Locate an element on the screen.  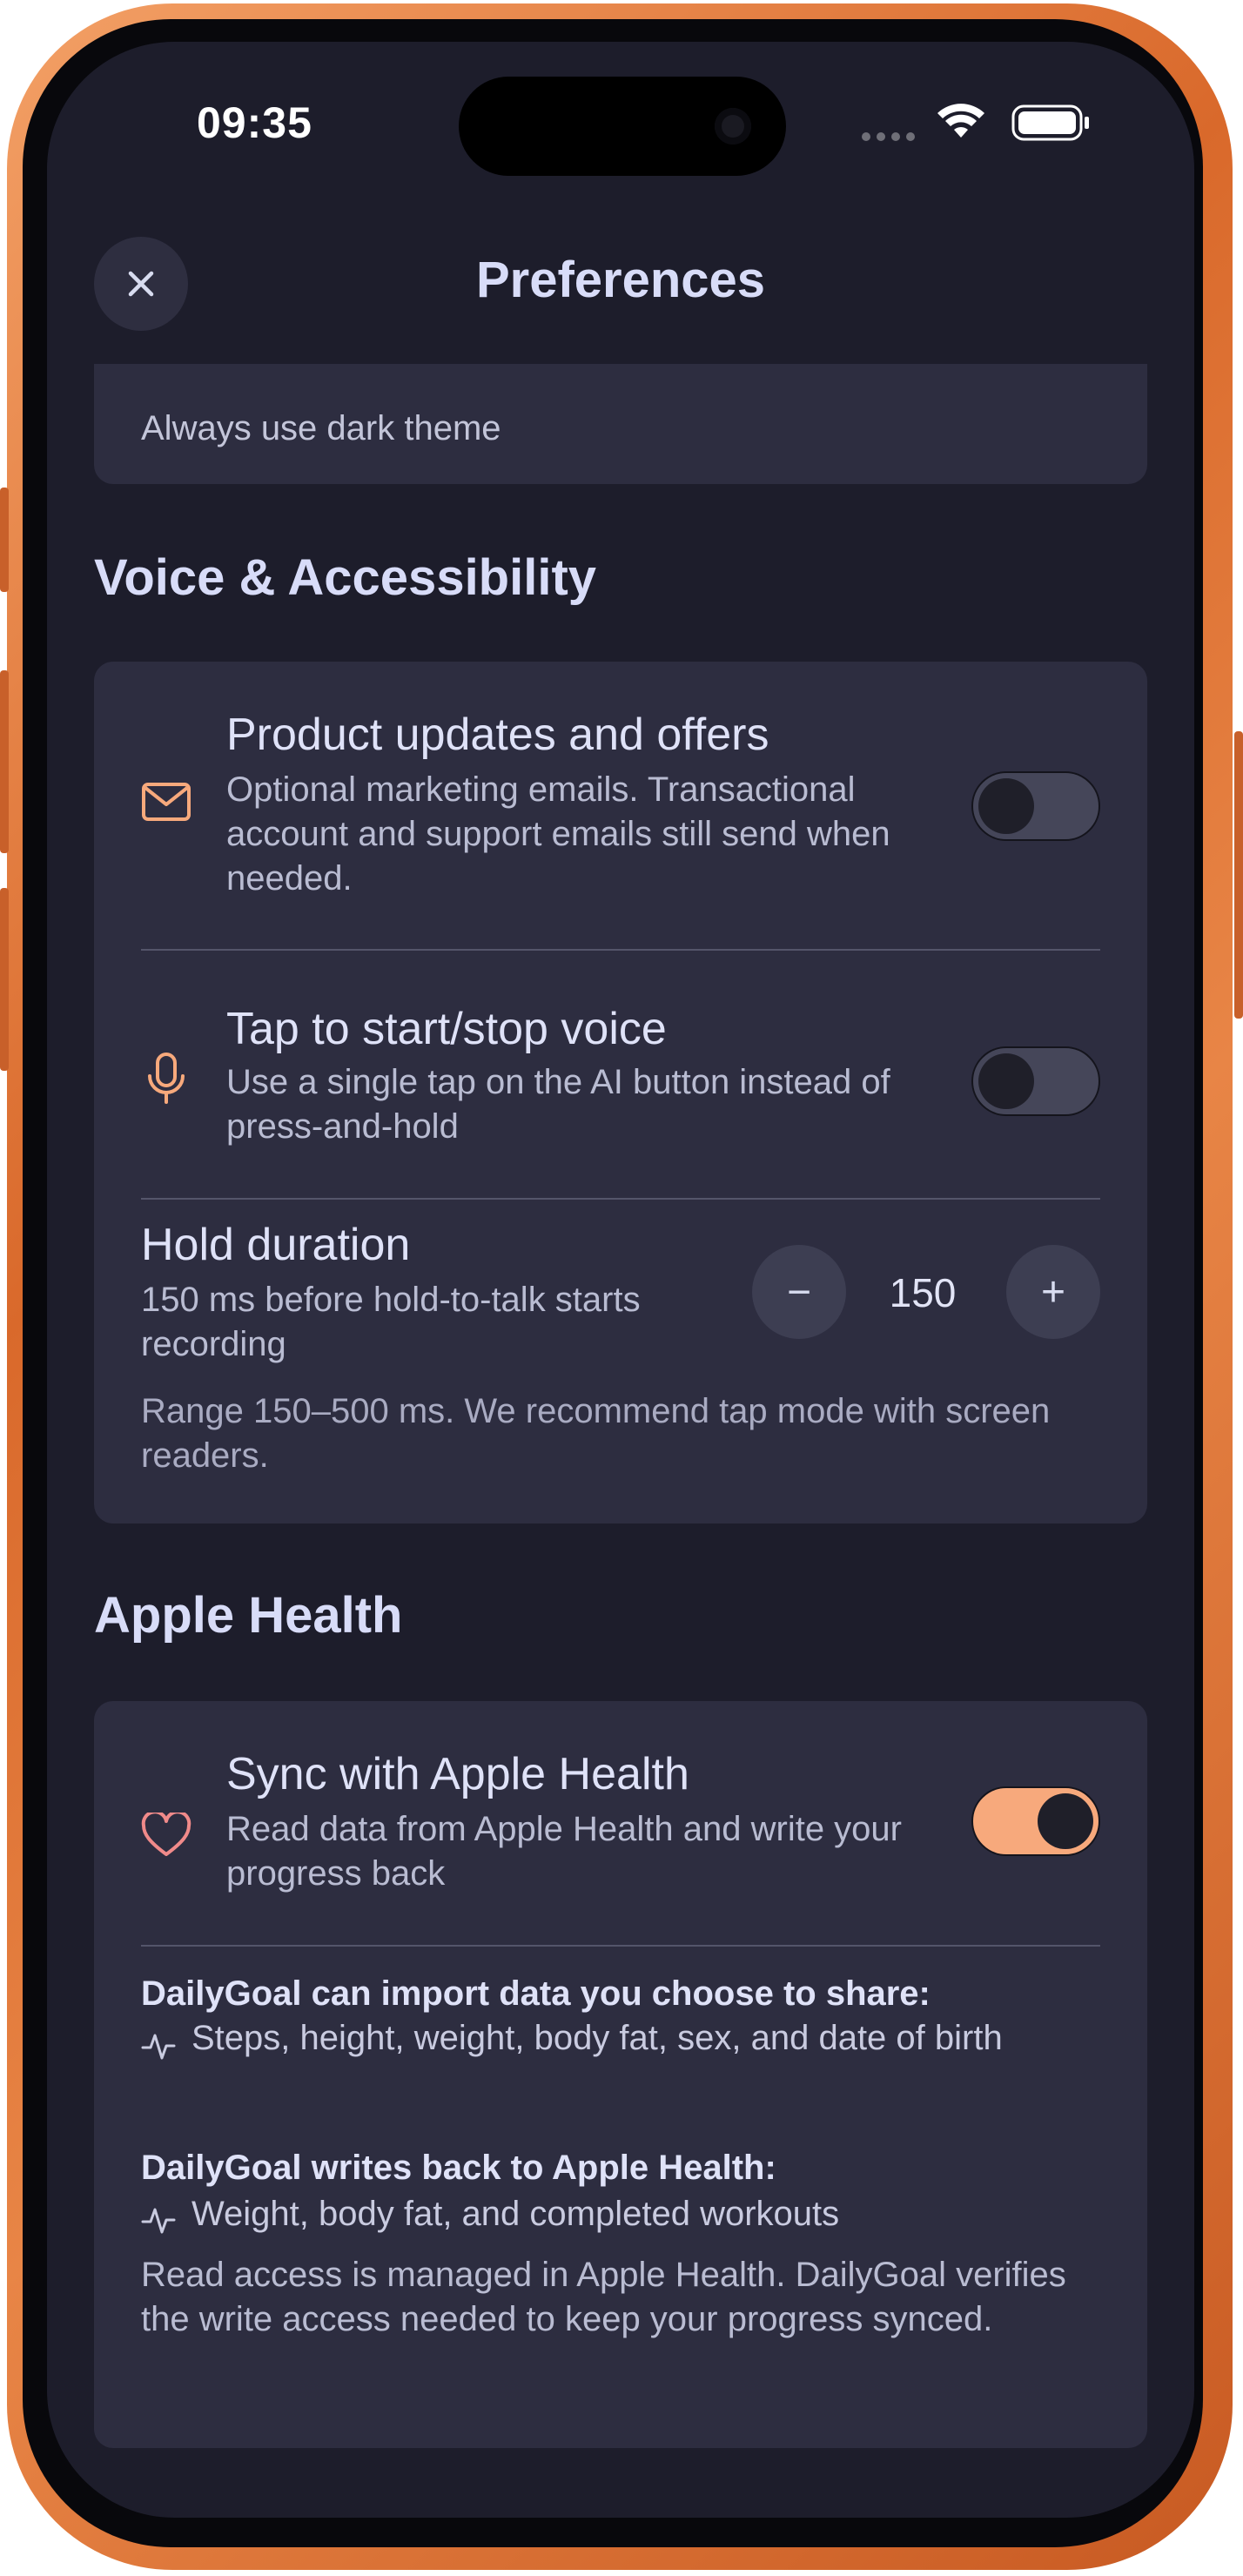
hold-duration-increment-button: + is located at coordinates (1053, 1292).